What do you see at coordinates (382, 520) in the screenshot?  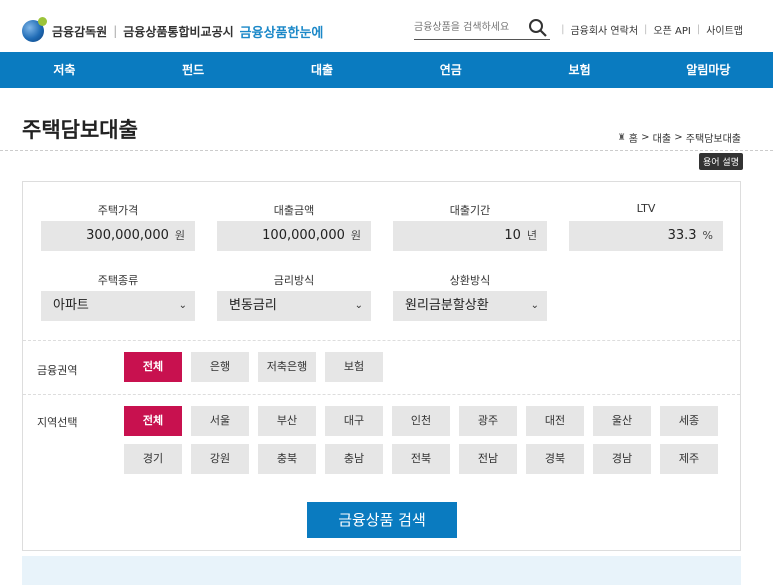 I see `product-search-button: 금융상품 검색` at bounding box center [382, 520].